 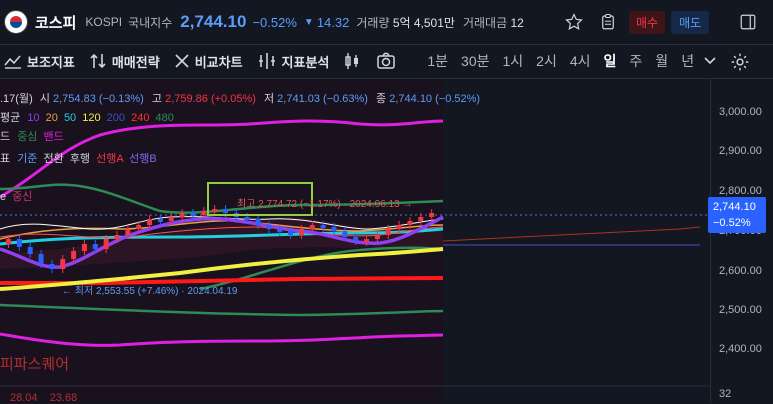 What do you see at coordinates (44, 398) in the screenshot?
I see `lower-pane-values: 28.04 23.68` at bounding box center [44, 398].